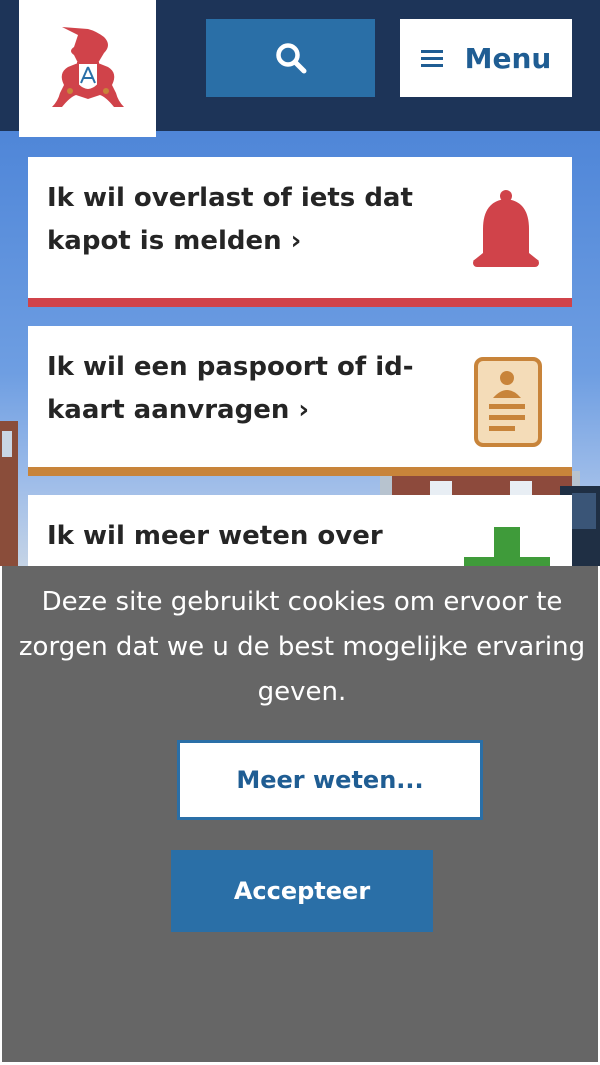  What do you see at coordinates (431, 58) in the screenshot?
I see `hamburger-icon` at bounding box center [431, 58].